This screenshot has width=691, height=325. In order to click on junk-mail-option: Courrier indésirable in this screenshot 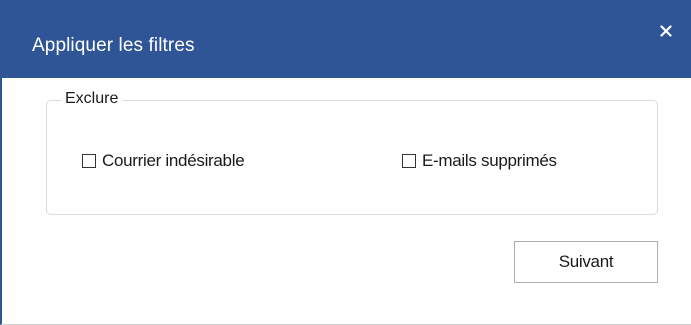, I will do `click(163, 161)`.